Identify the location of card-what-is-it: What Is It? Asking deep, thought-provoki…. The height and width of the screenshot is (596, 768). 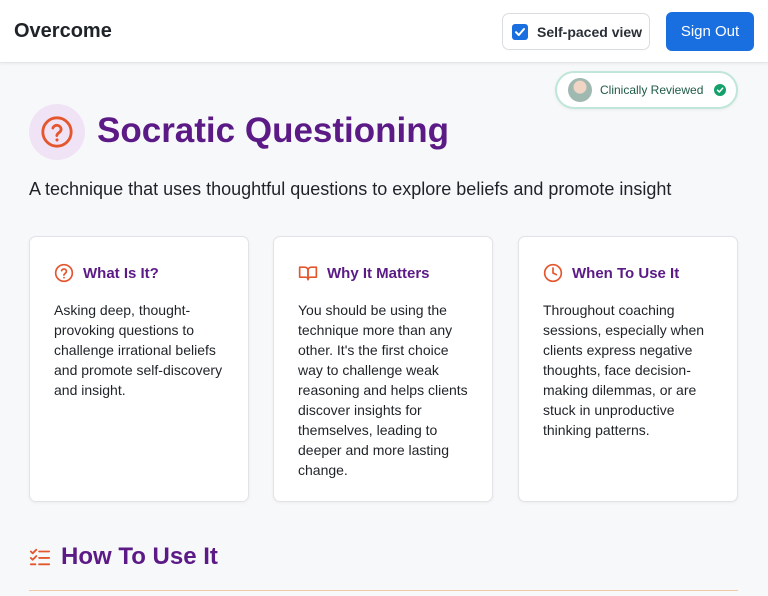
(139, 369).